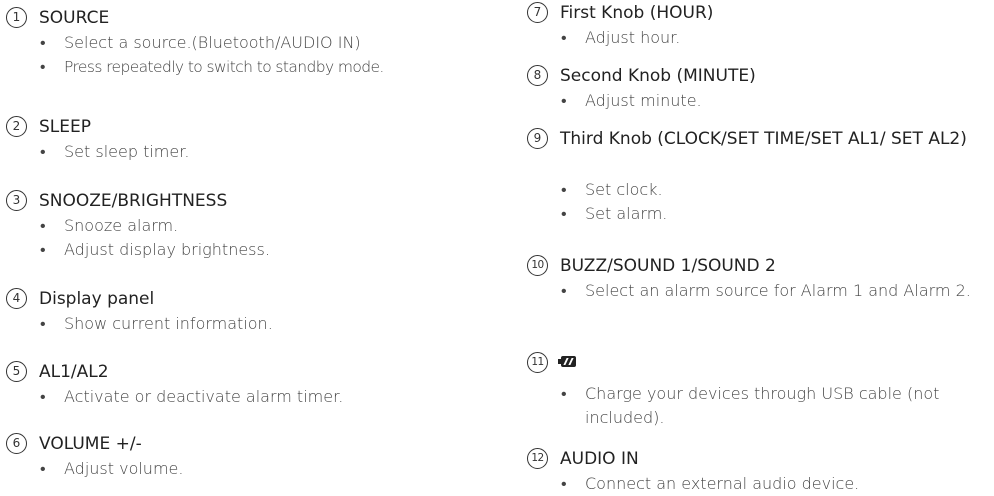 The image size is (994, 496). I want to click on item-volume: 6 VOLUME +/- Adjust volume., so click(237, 456).